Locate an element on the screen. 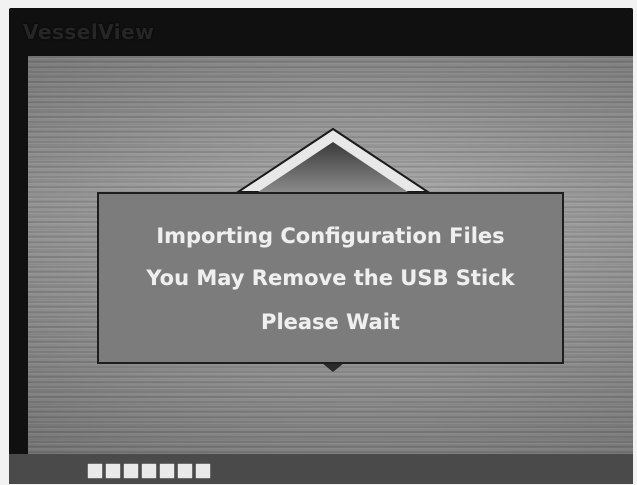  progress-indicator is located at coordinates (149, 471).